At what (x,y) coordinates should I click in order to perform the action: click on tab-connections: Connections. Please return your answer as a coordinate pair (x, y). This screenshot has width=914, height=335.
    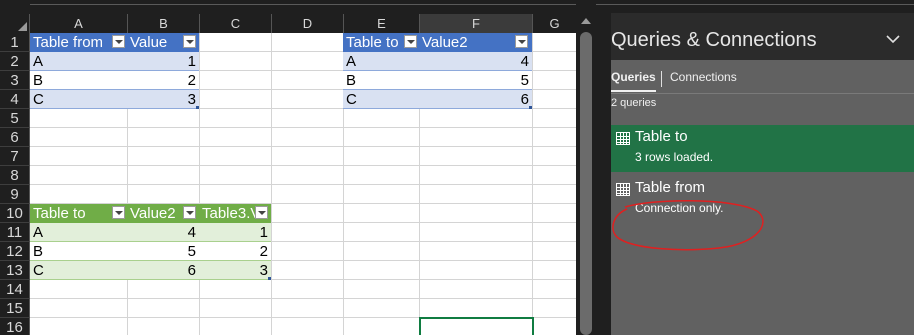
    Looking at the image, I should click on (703, 77).